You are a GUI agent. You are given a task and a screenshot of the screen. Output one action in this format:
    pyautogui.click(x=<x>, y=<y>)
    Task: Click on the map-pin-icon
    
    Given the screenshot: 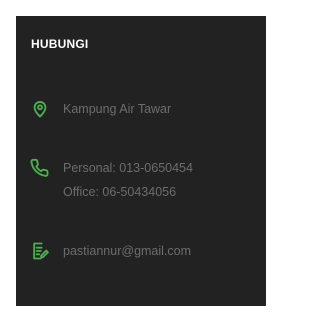 What is the action you would take?
    pyautogui.click(x=40, y=109)
    